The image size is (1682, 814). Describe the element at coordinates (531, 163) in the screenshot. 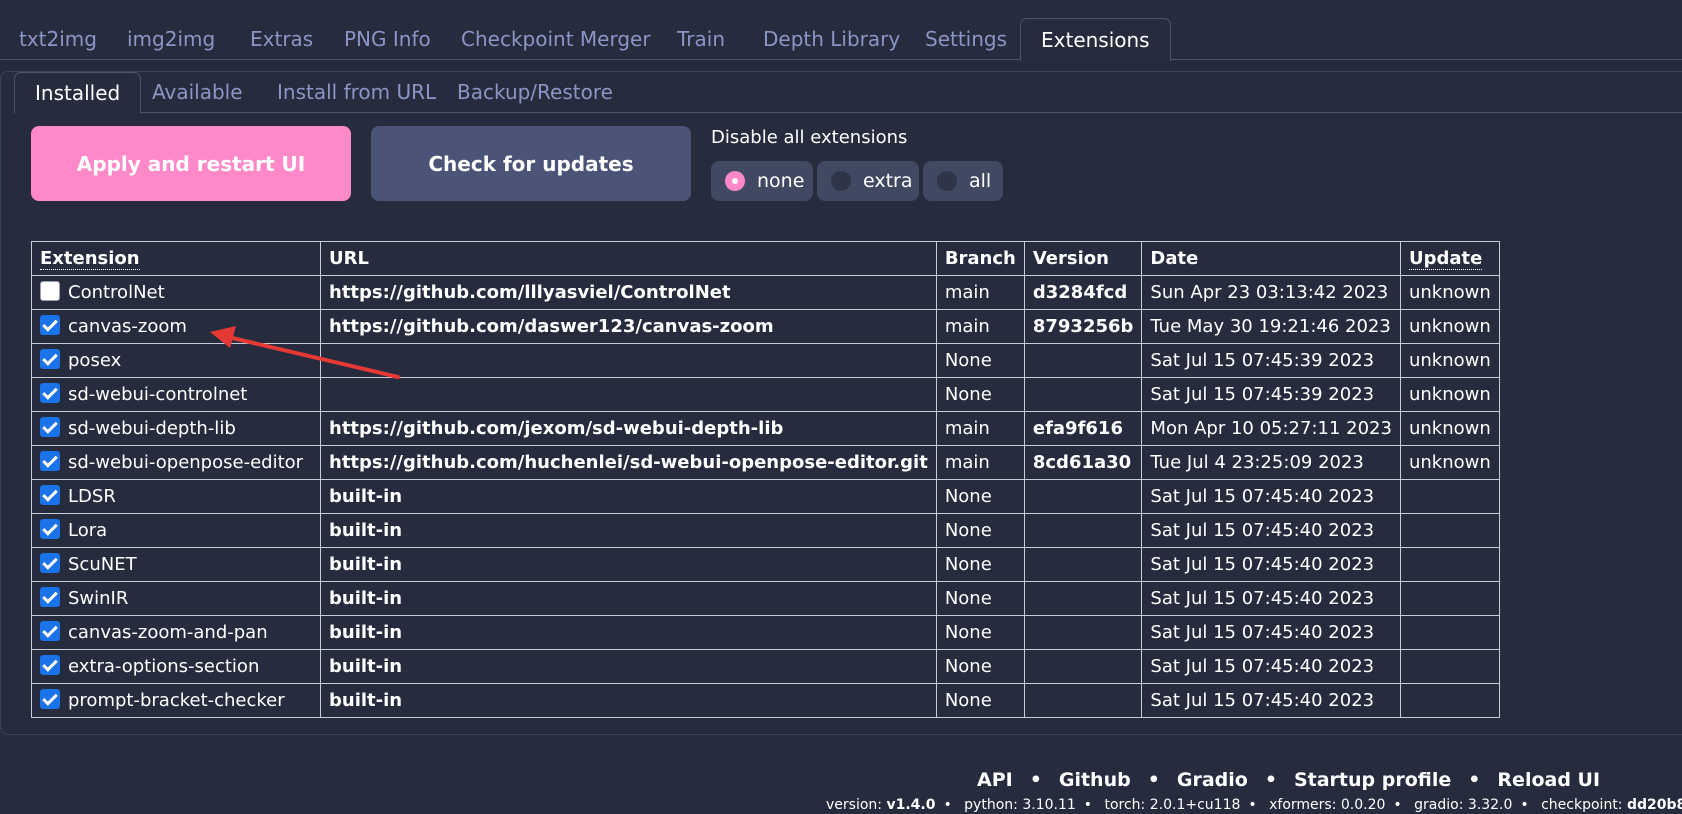

I see `check-for-updates-button: Check for updates` at that location.